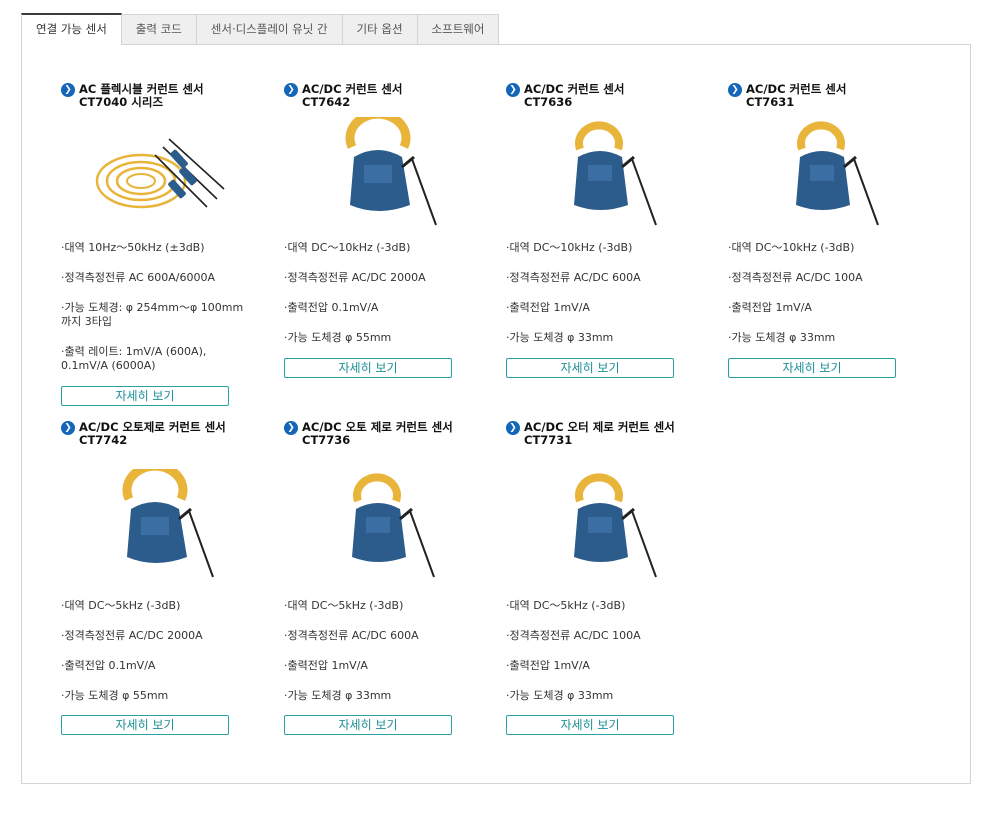  Describe the element at coordinates (379, 29) in the screenshot. I see `tab-other-options: 기타 옵션` at that location.